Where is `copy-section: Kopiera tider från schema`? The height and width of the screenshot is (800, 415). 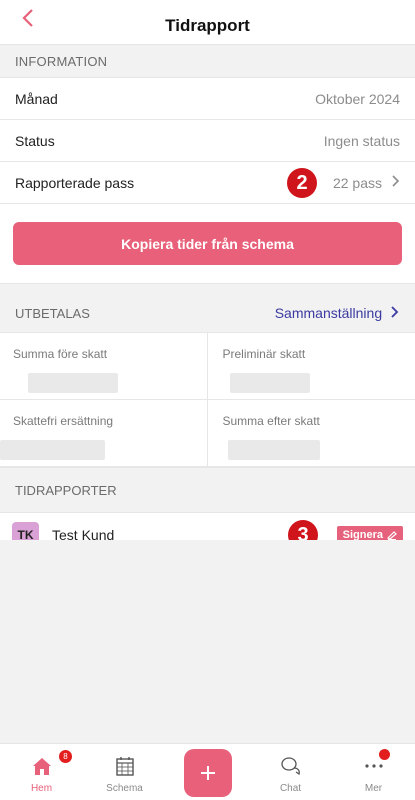
copy-section: Kopiera tider från schema is located at coordinates (207, 244).